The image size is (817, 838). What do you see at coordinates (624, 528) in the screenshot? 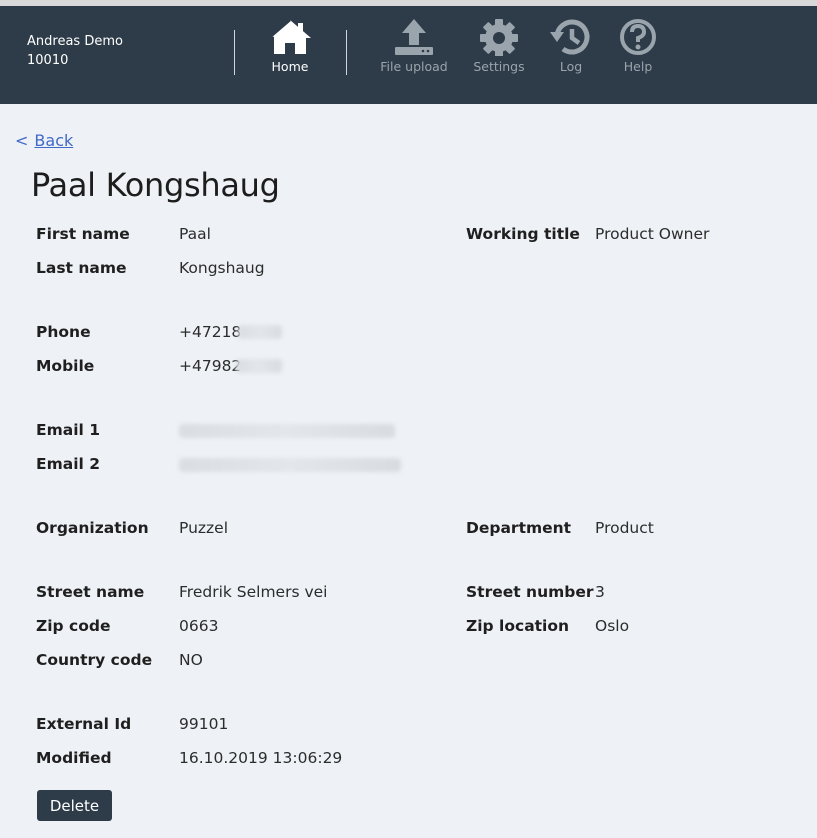
I see `department-value: Product` at bounding box center [624, 528].